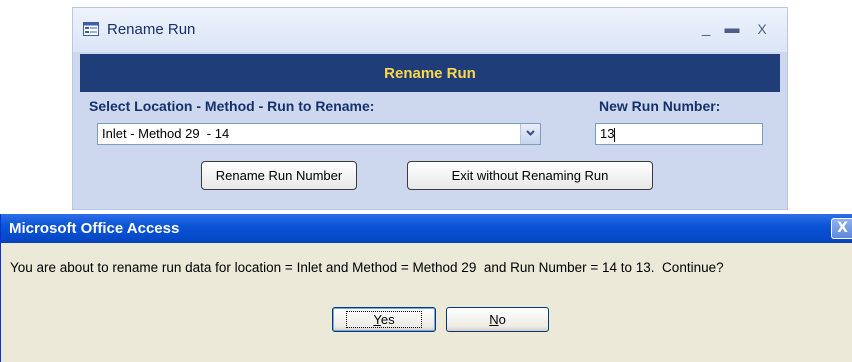 Image resolution: width=852 pixels, height=362 pixels. What do you see at coordinates (679, 134) in the screenshot?
I see `new-run-number-input: 13` at bounding box center [679, 134].